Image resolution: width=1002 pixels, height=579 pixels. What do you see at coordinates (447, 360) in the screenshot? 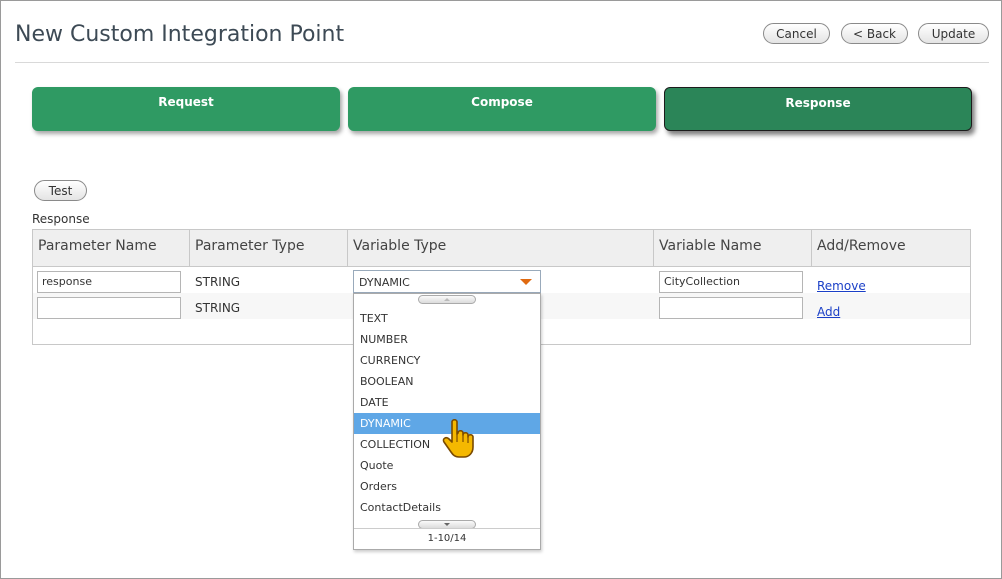
I see `dropdown-option-currency: CURRENCY` at bounding box center [447, 360].